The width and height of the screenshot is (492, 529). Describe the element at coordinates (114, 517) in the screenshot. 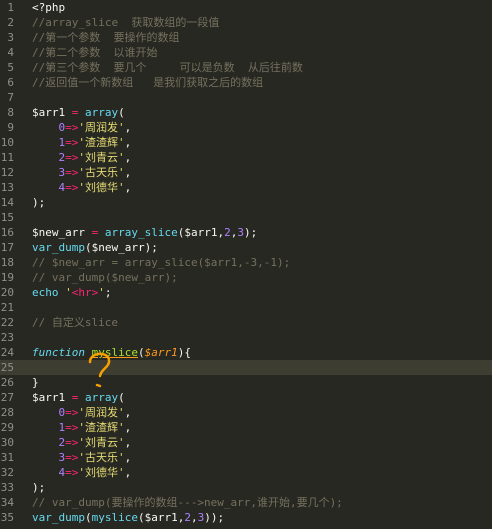

I see `code-token: myslice` at that location.